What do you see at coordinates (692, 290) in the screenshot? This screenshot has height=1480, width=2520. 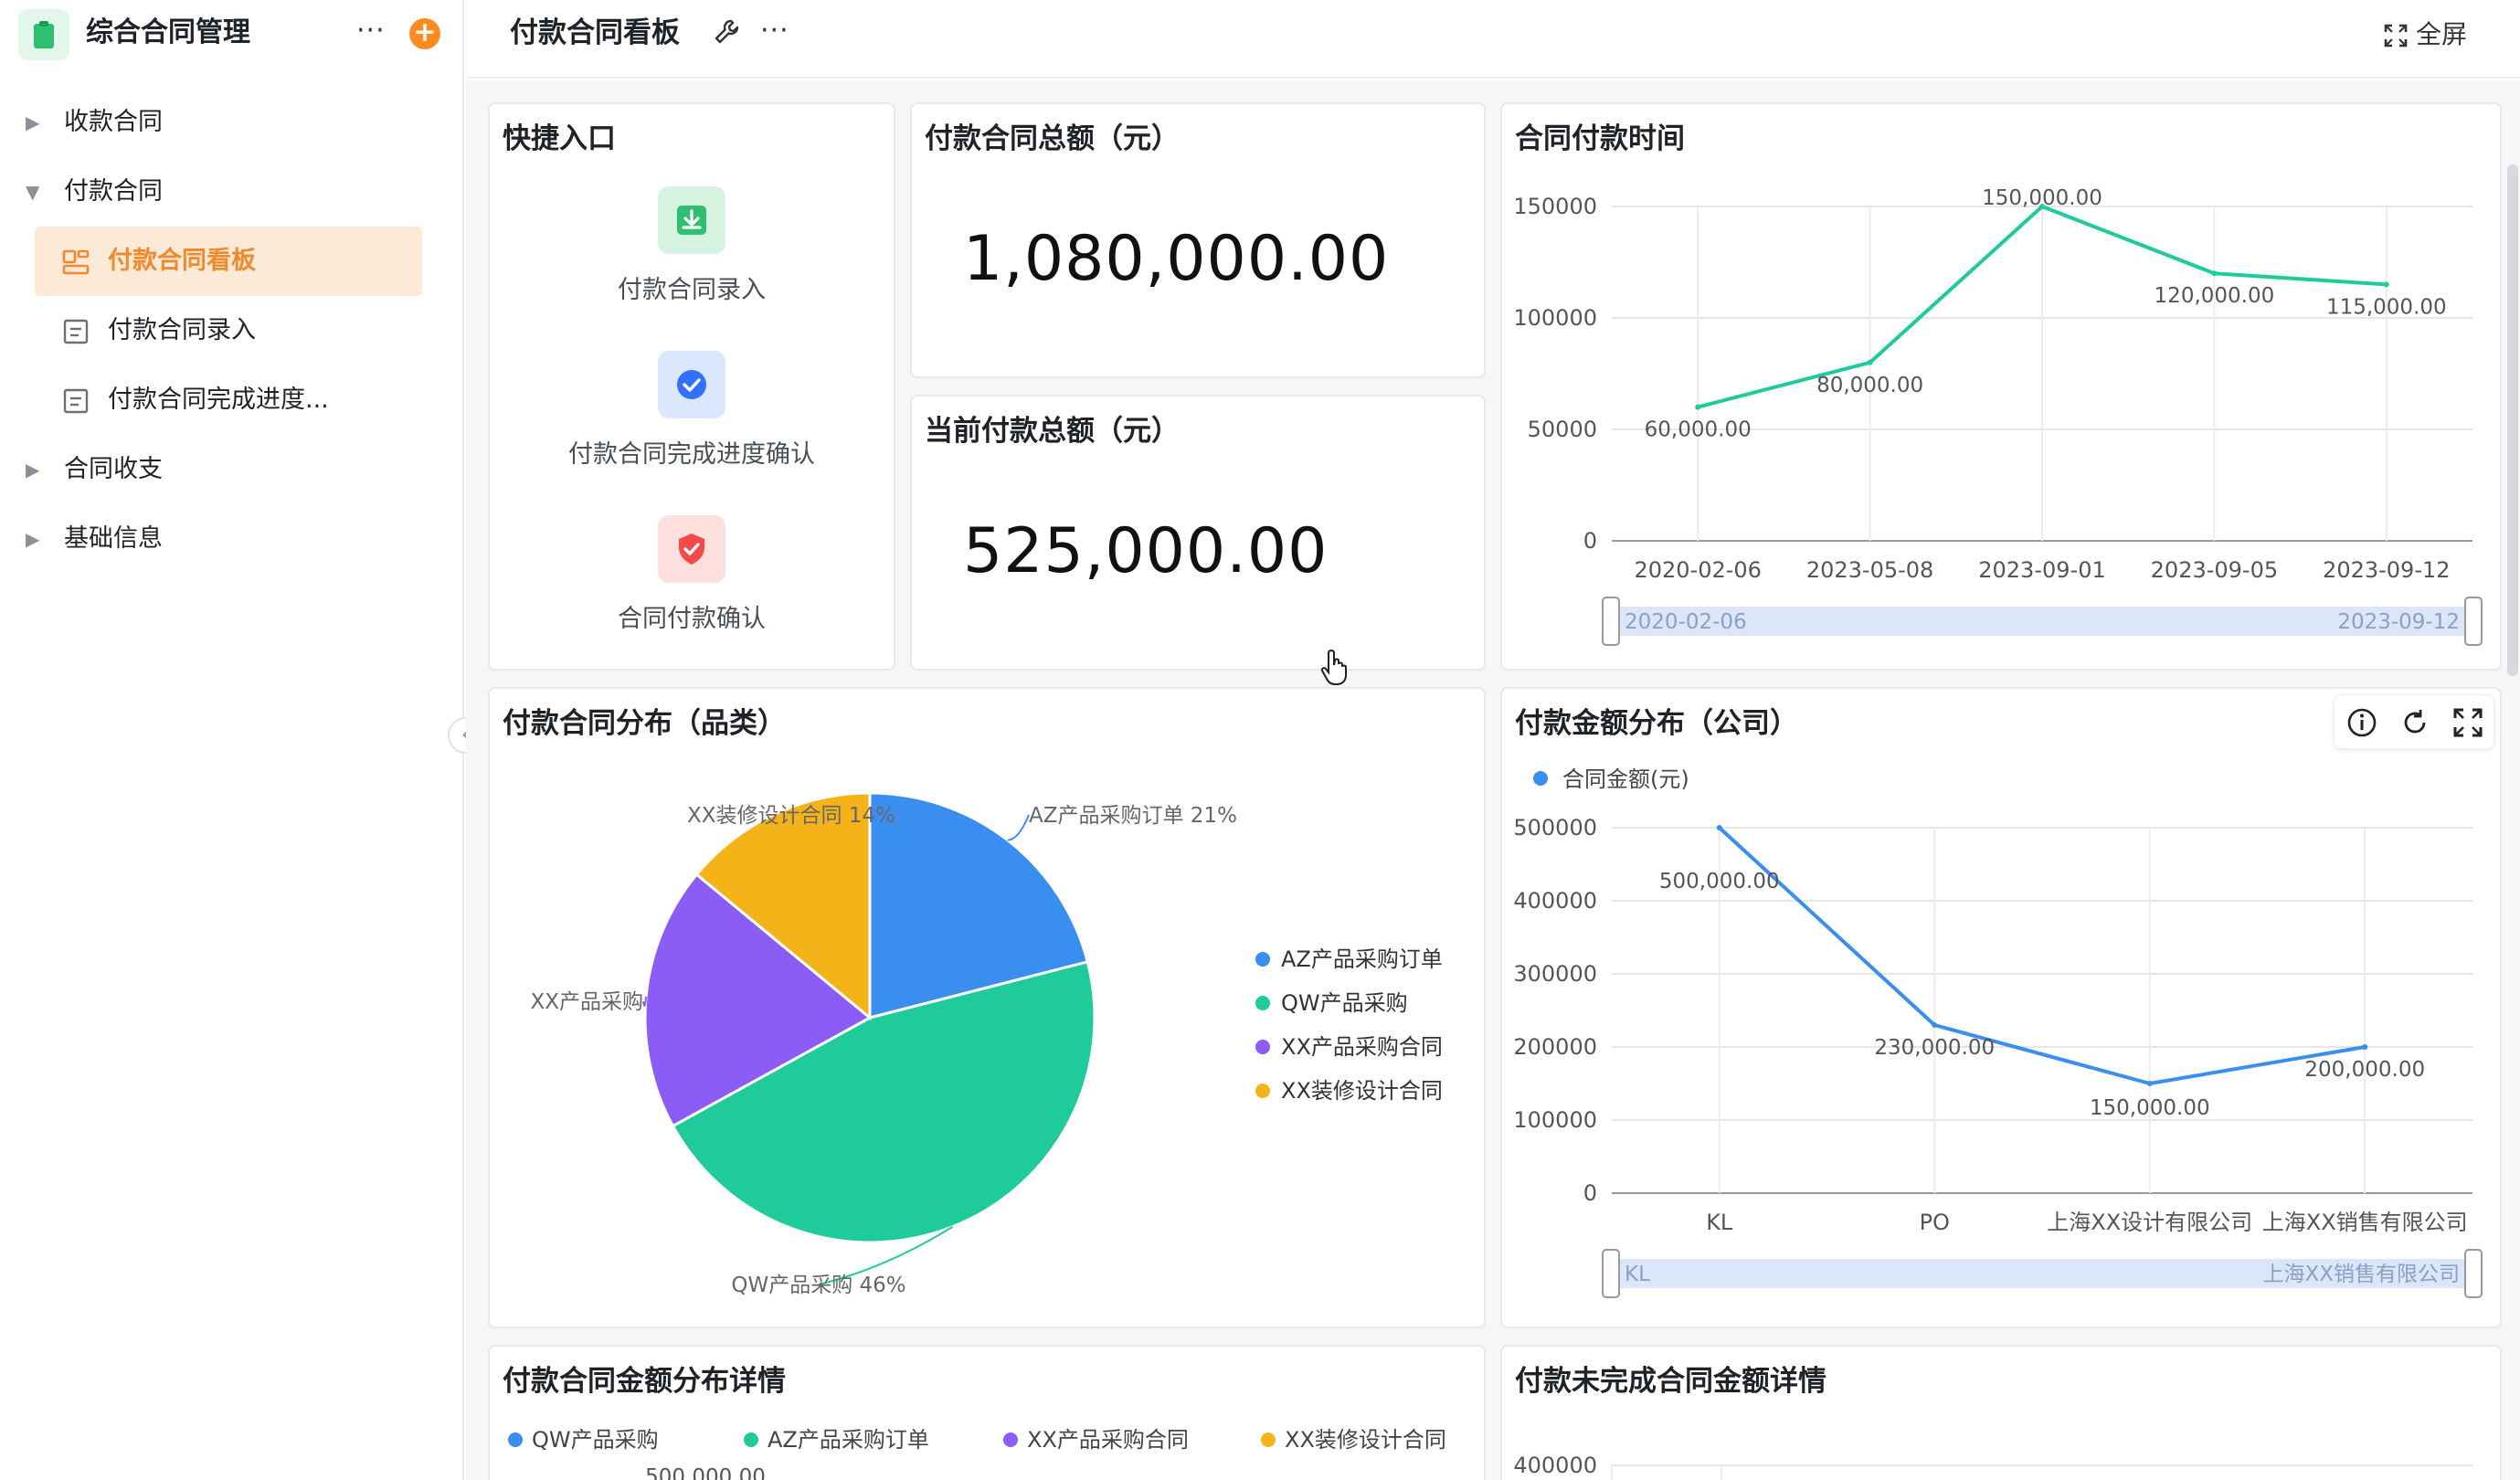 I see `quick-entry-label: 付款合同录入` at bounding box center [692, 290].